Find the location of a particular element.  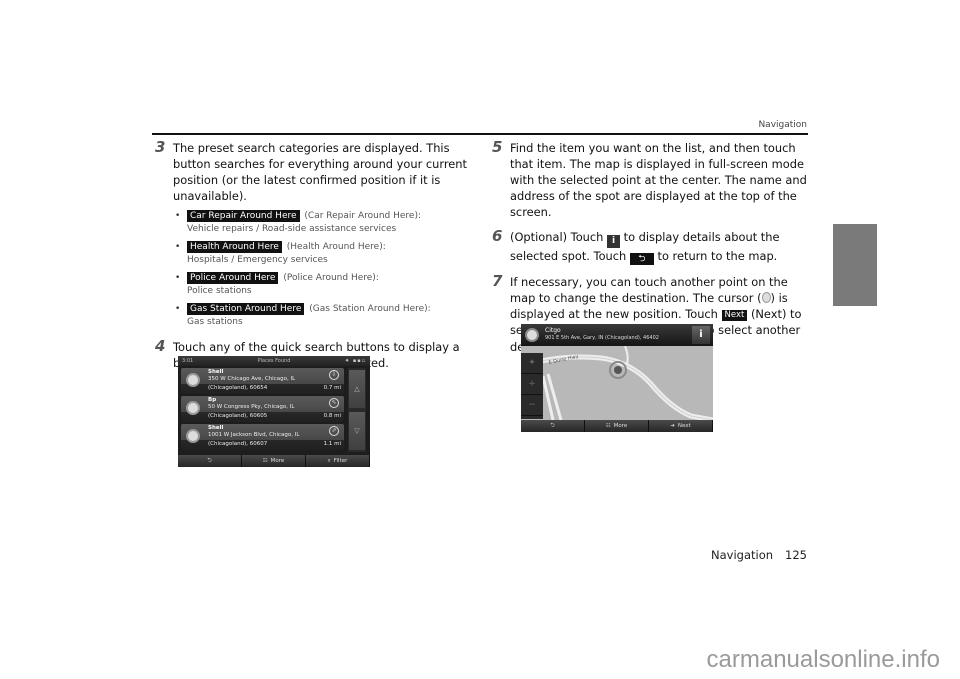

direction-icon: ⇩ is located at coordinates (334, 375).